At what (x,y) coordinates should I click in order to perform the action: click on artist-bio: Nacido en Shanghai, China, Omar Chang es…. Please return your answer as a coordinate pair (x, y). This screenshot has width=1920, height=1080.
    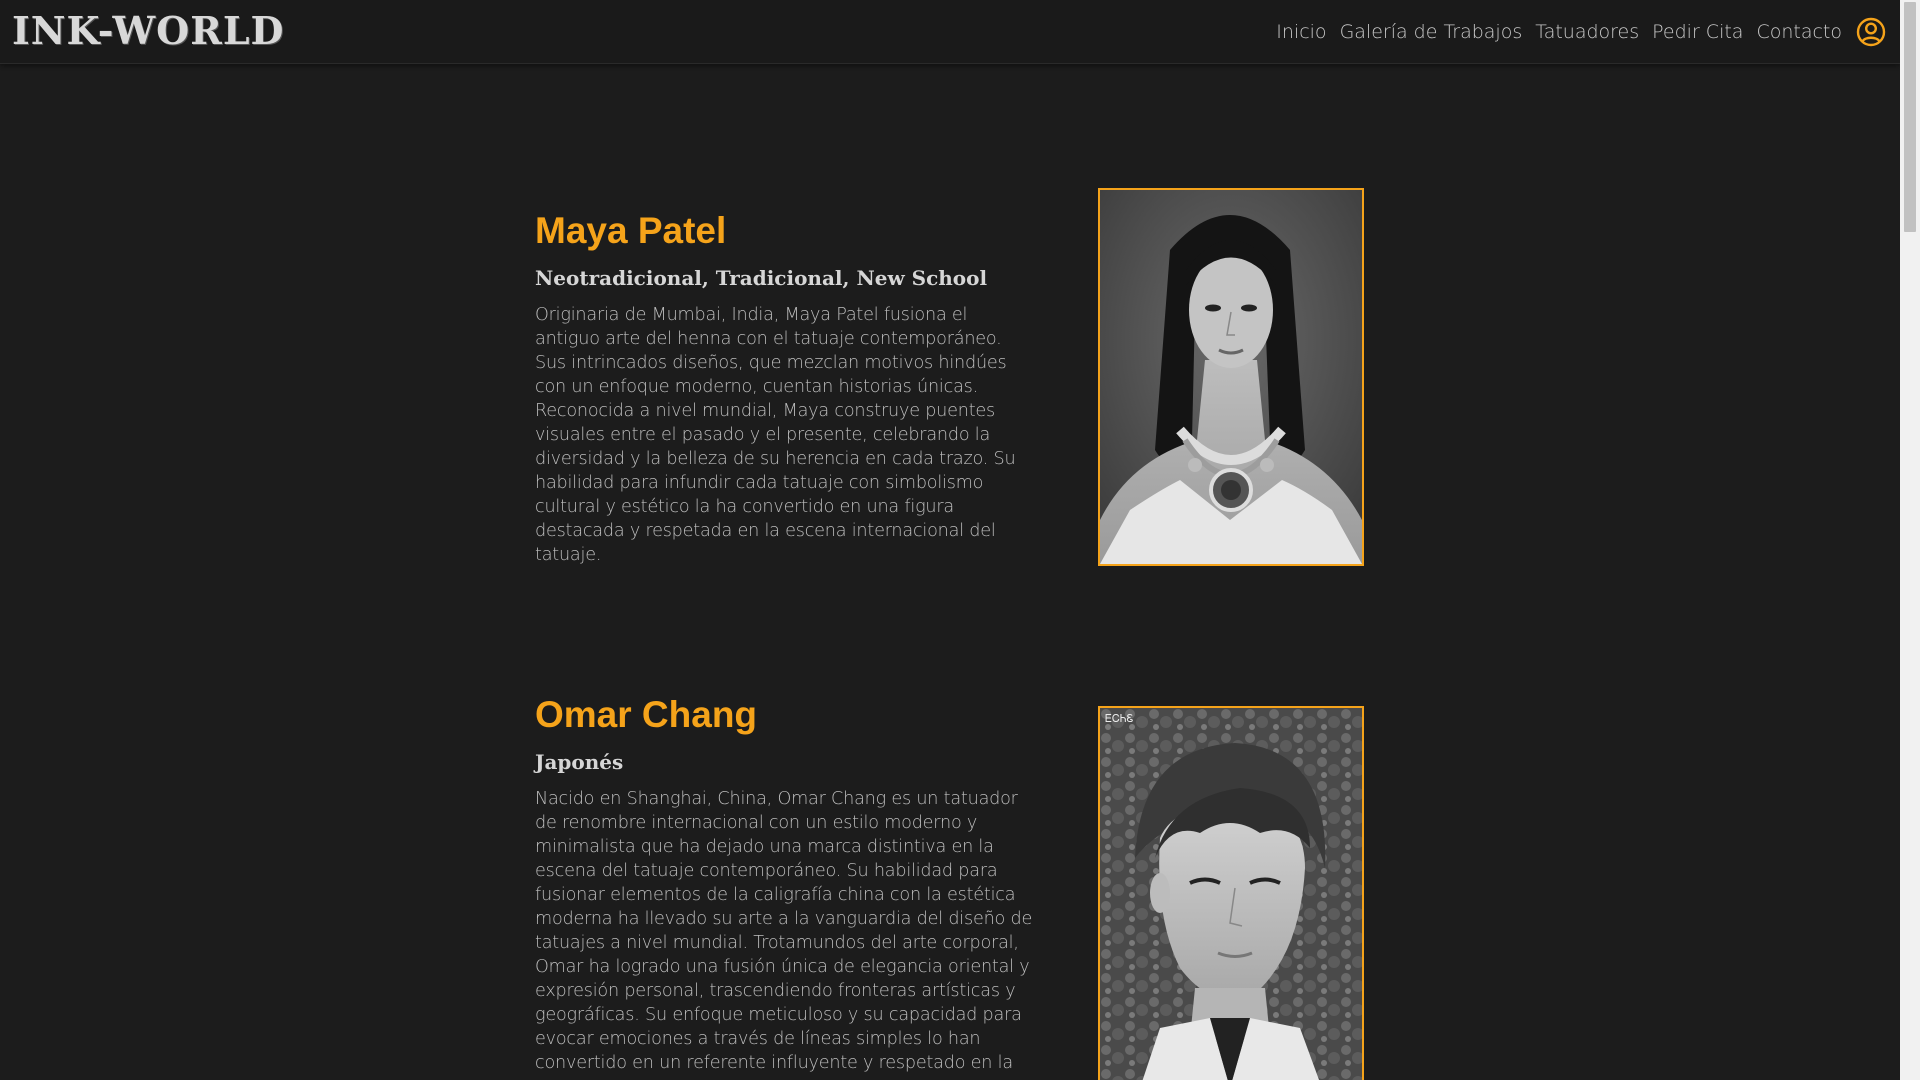
    Looking at the image, I should click on (784, 931).